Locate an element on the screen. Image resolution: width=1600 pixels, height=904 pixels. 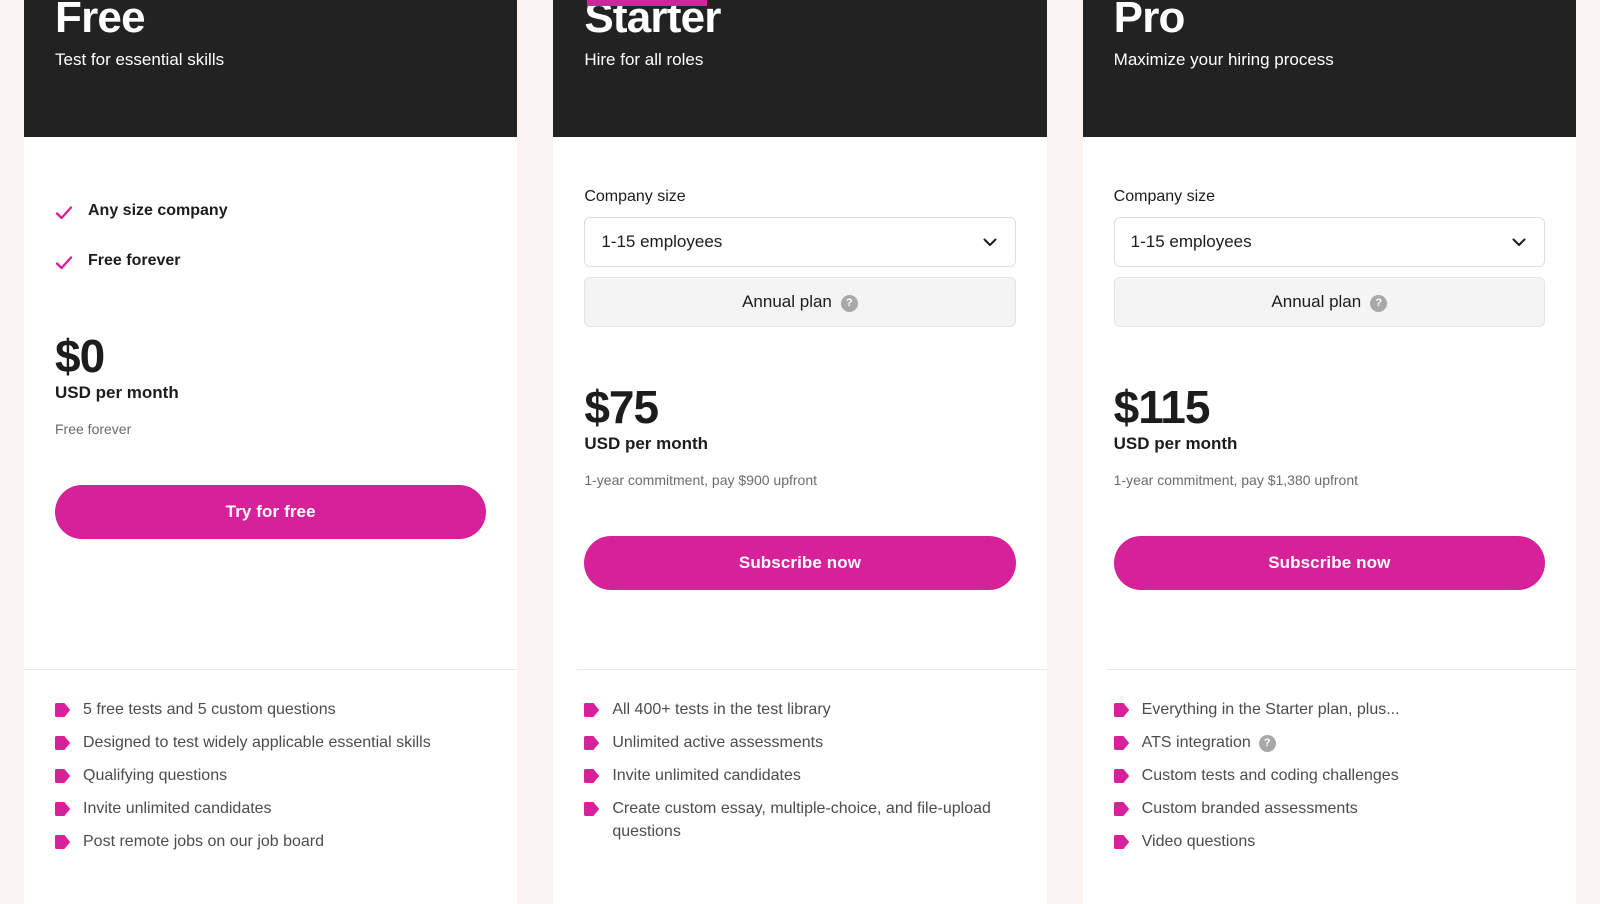
plan-header-pro: Pro Maximize your hiring process is located at coordinates (1329, 68).